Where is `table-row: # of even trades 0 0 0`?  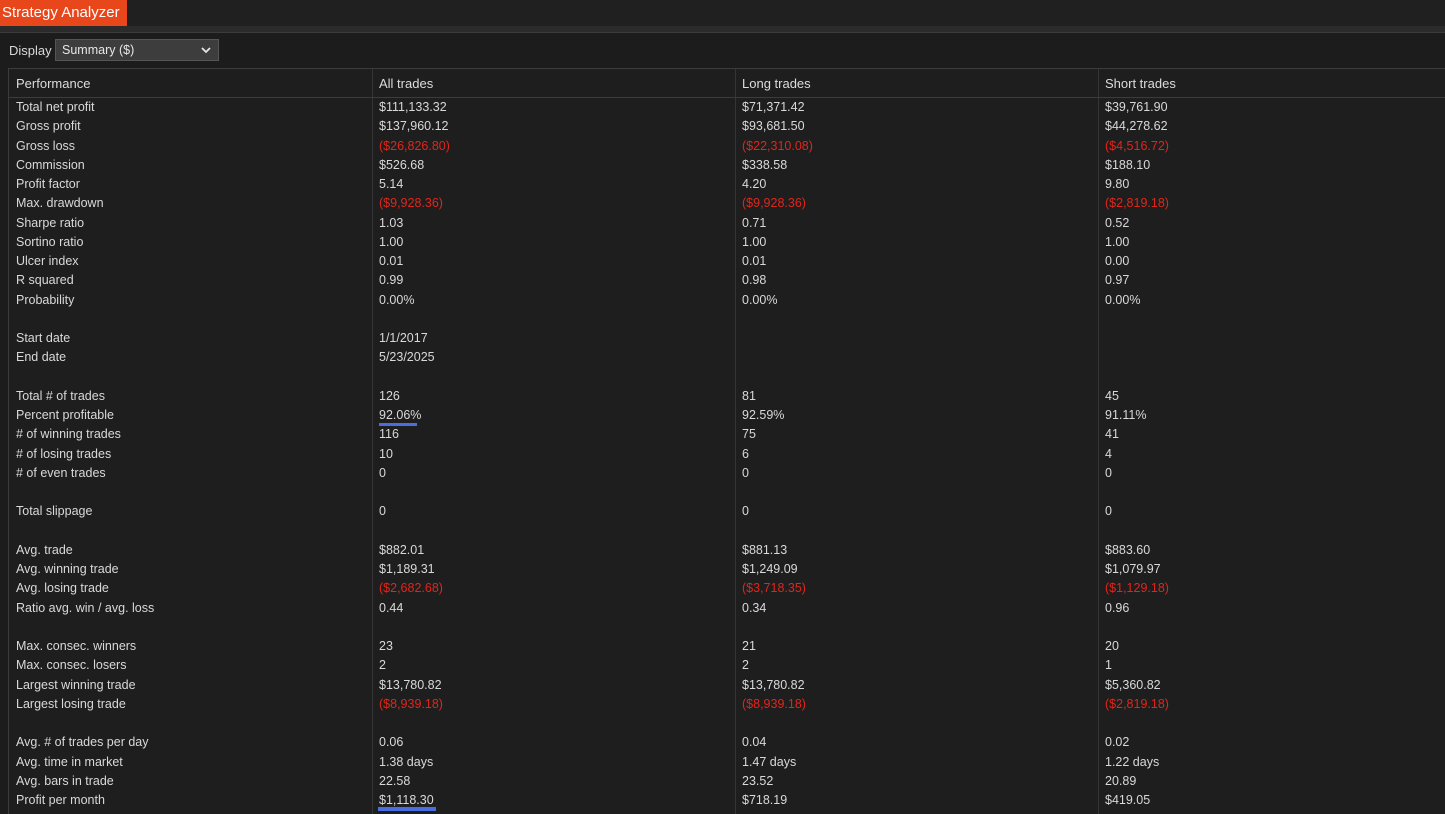
table-row: # of even trades 0 0 0 is located at coordinates (727, 473).